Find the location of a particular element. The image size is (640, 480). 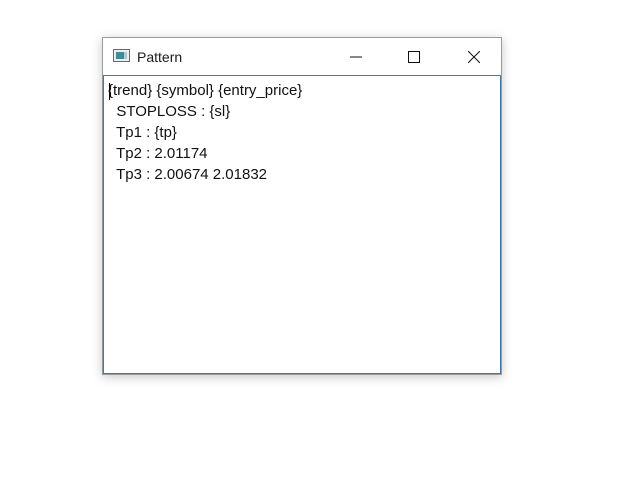

minimize-button is located at coordinates (356, 56).